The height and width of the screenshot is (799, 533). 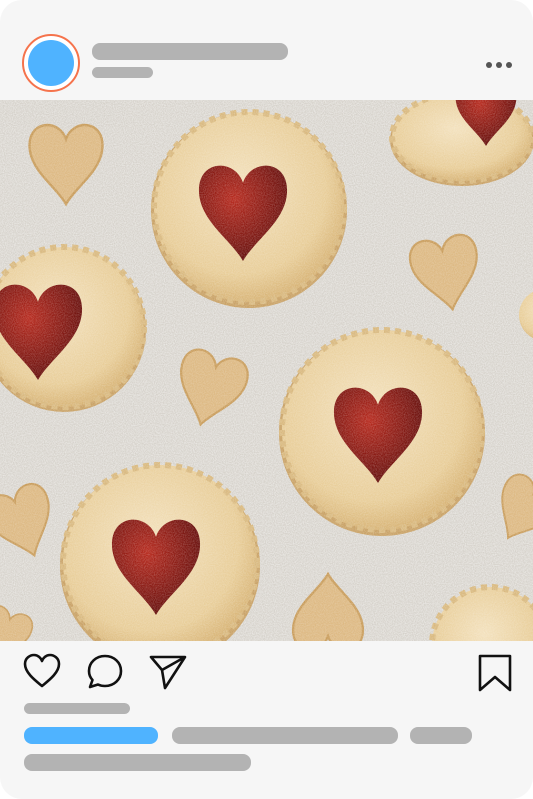 I want to click on heart-icon, so click(x=42, y=671).